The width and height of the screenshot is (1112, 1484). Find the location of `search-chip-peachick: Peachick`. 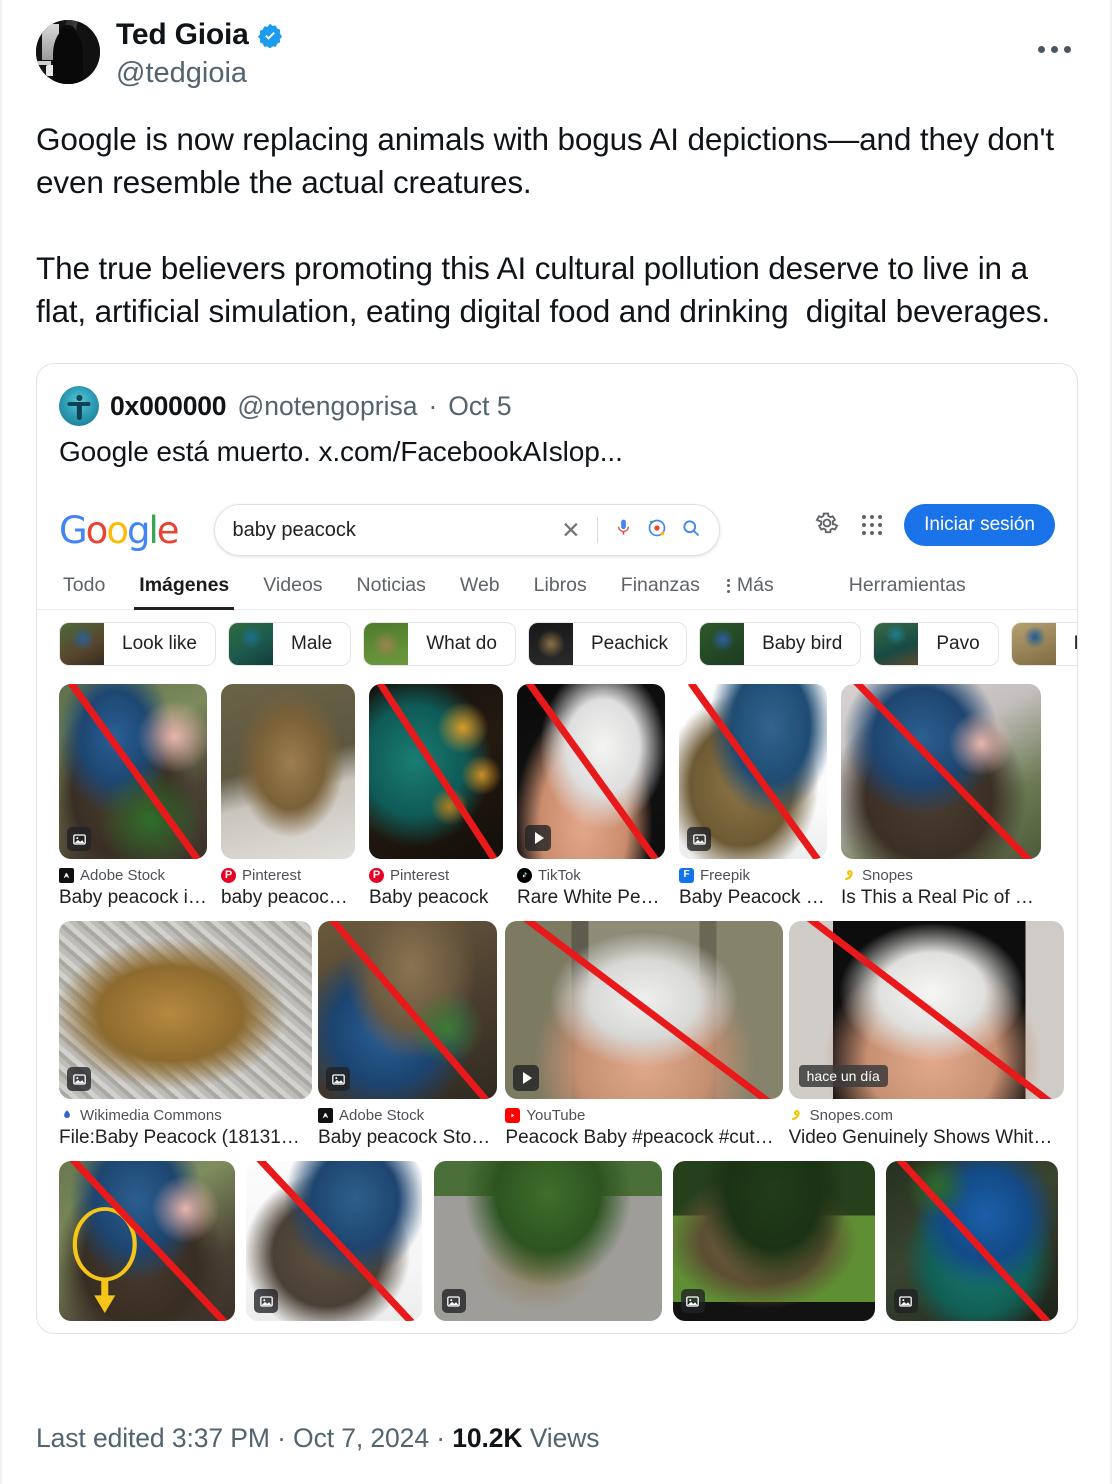

search-chip-peachick: Peachick is located at coordinates (607, 644).